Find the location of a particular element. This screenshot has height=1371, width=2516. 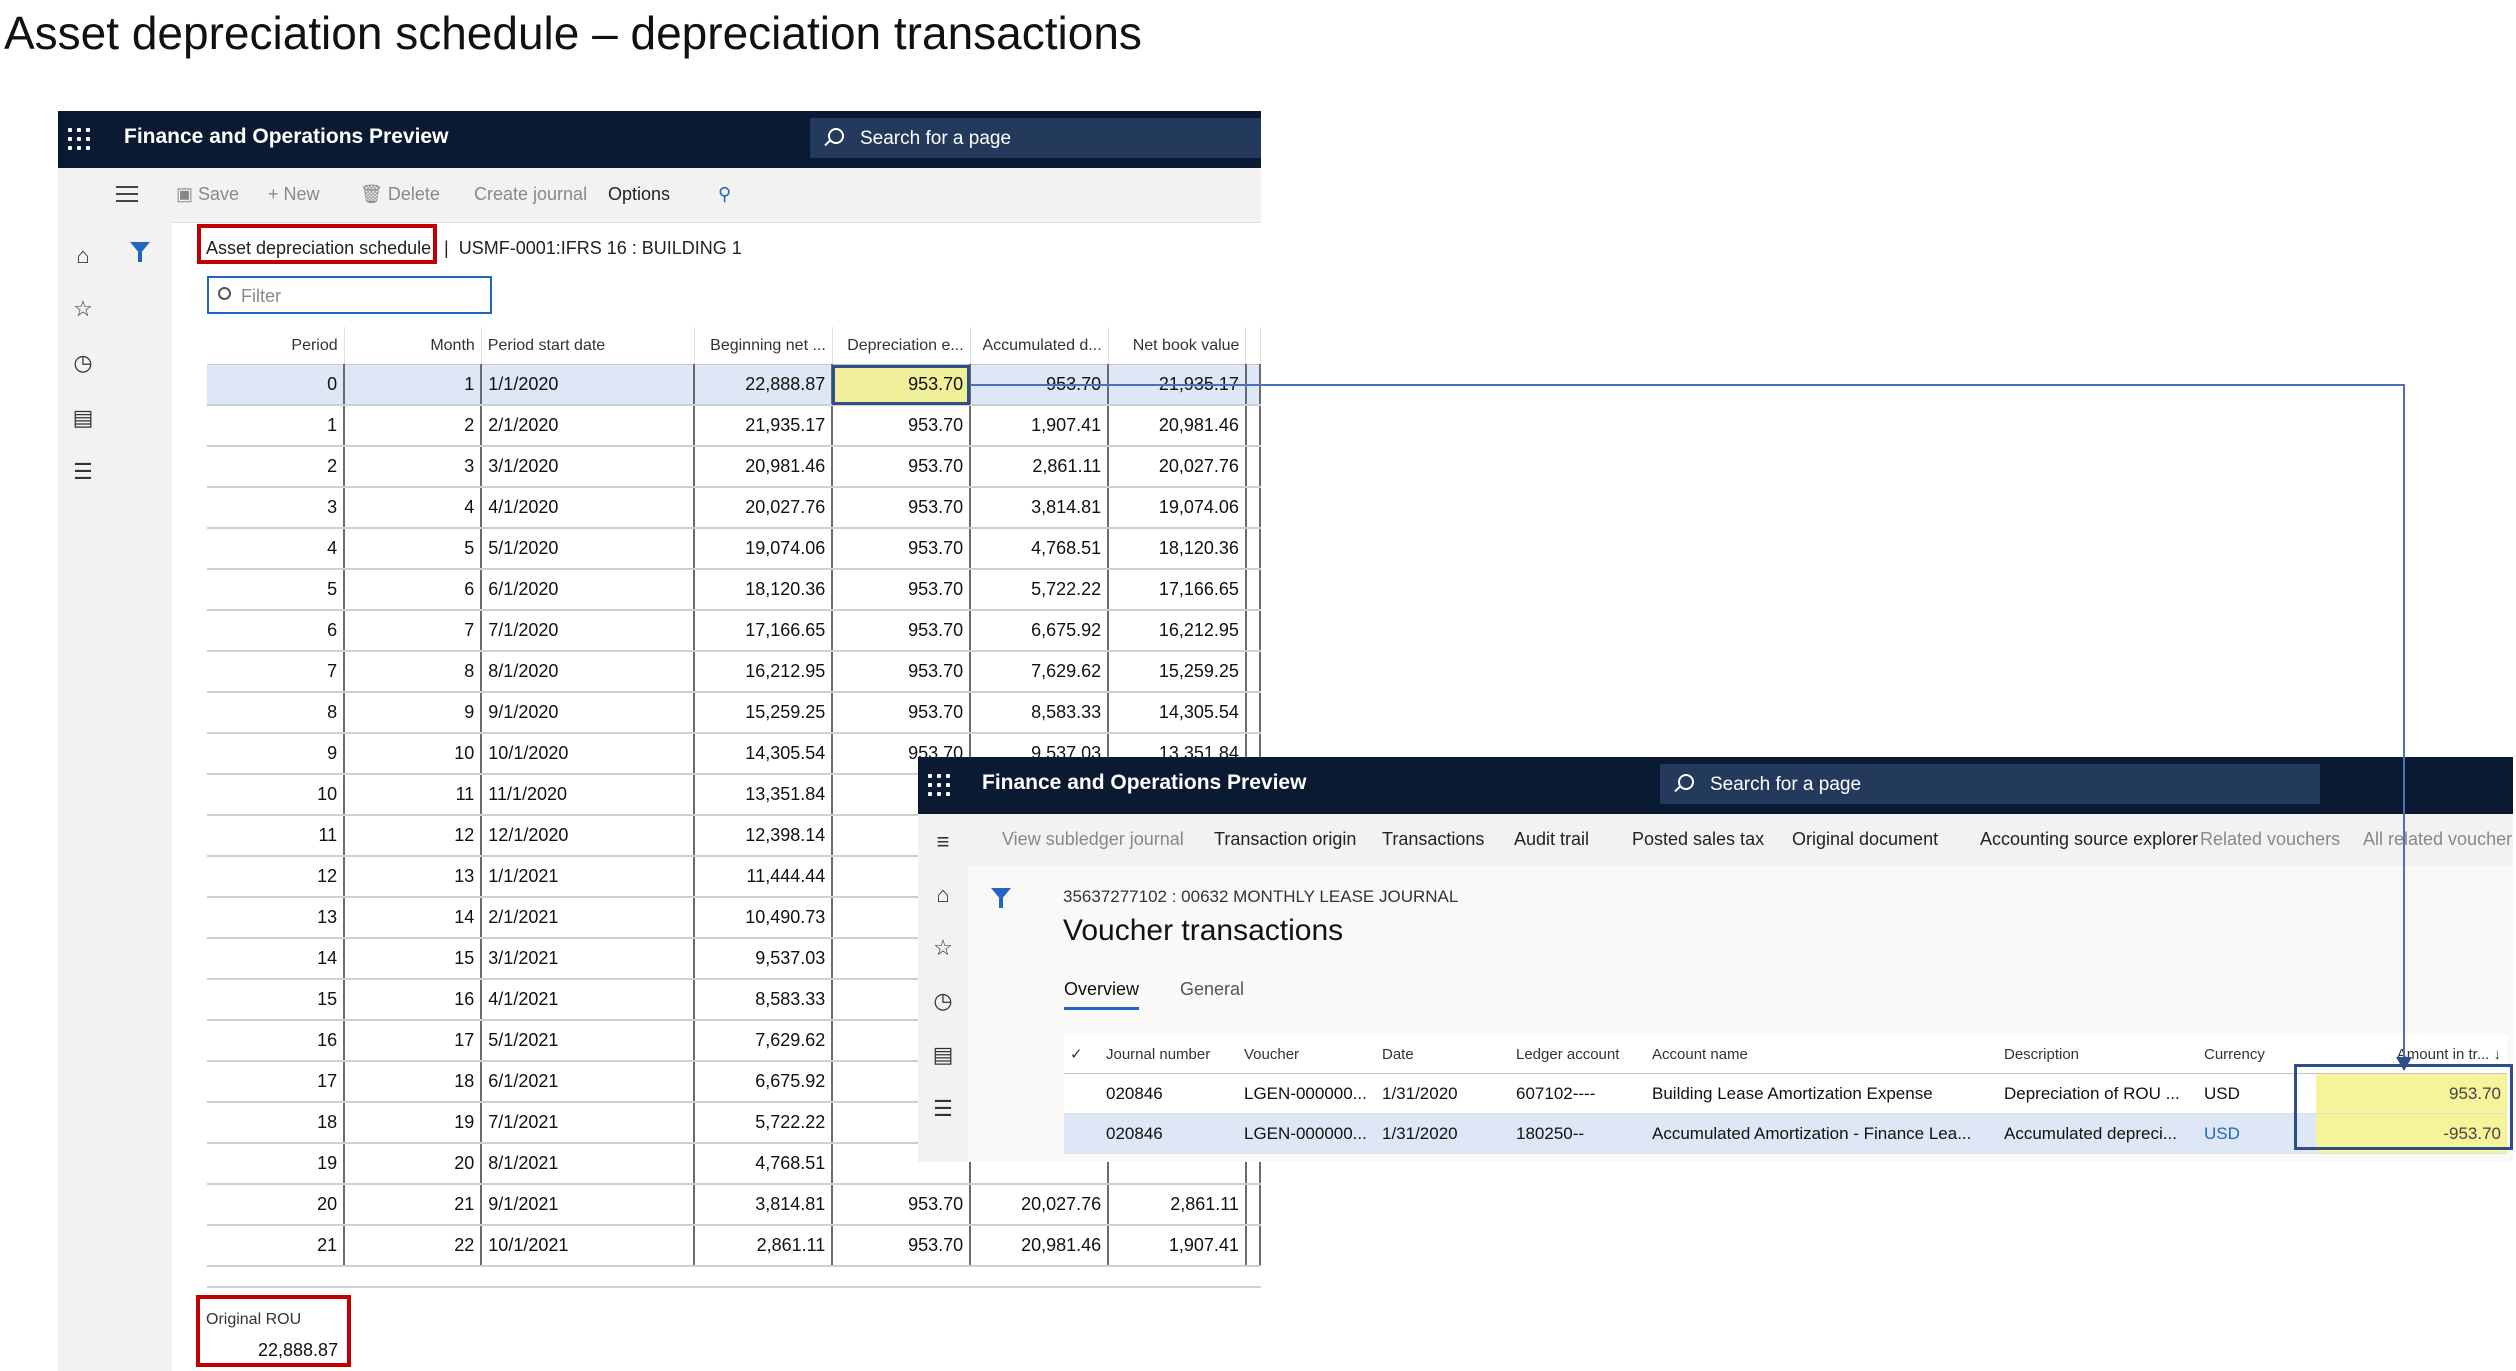

save-button: ▣ Save is located at coordinates (207, 194).